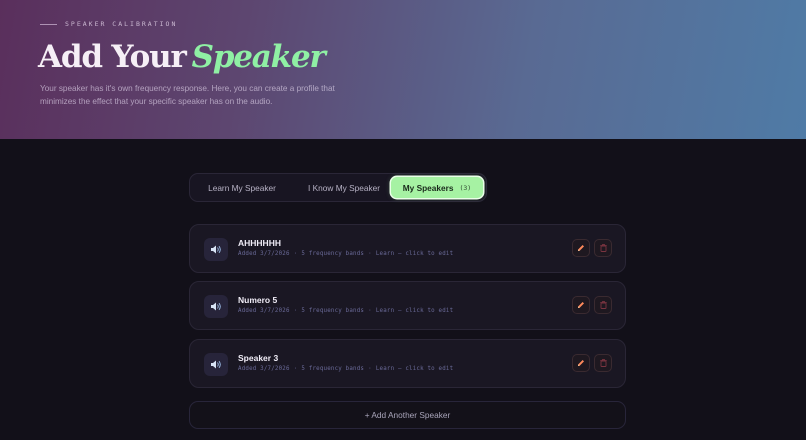 The image size is (806, 440). I want to click on add-speaker-button: + Add Another Speaker, so click(407, 415).